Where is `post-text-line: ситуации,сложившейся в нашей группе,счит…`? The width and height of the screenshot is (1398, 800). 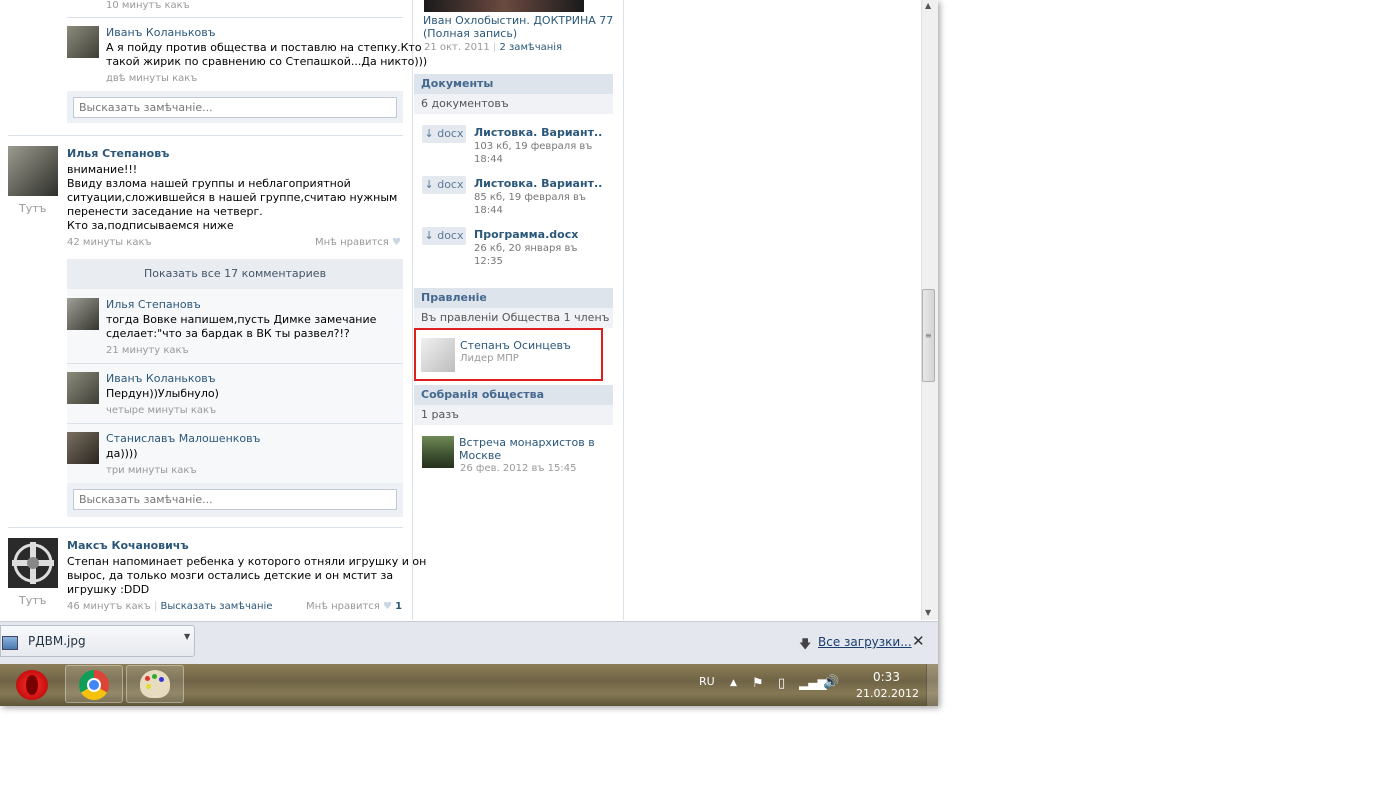
post-text-line: ситуации,сложившейся в нашей группе,счит… is located at coordinates (232, 197).